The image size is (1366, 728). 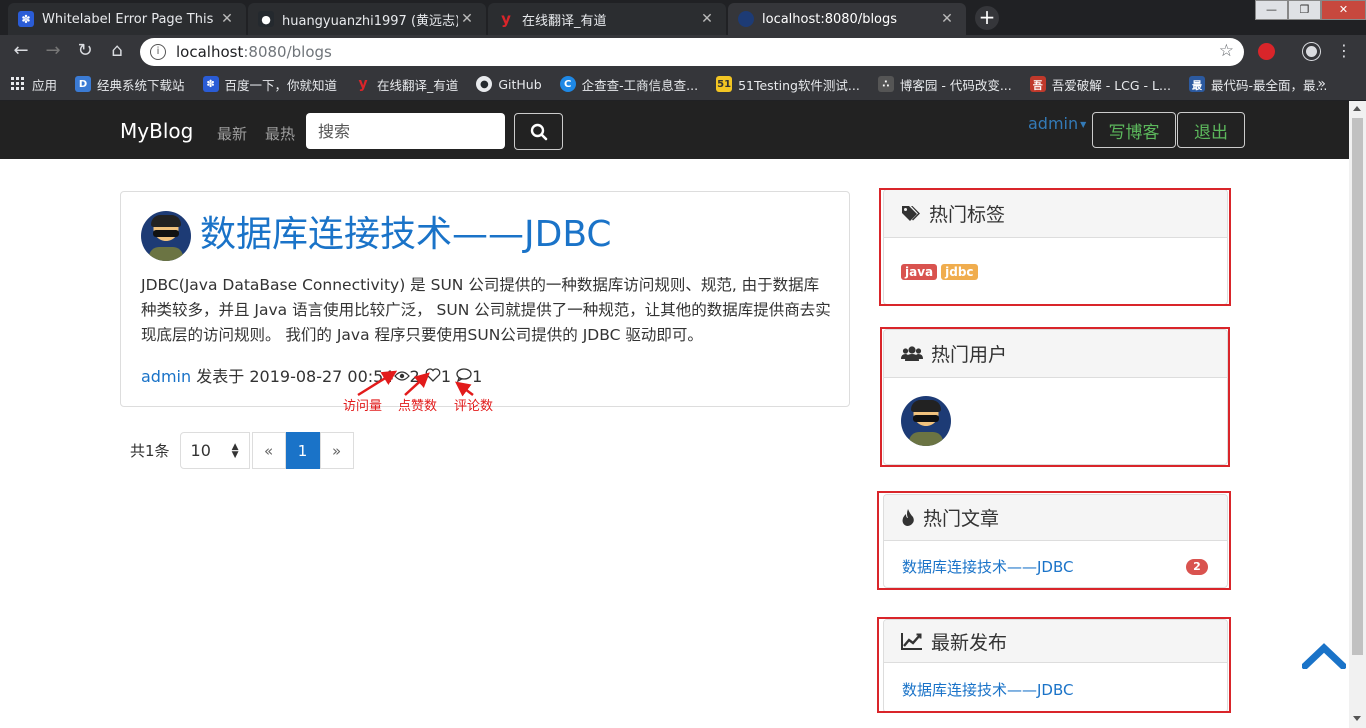 I want to click on bookmark-download-site: D 经典系统下载站, so click(x=130, y=84).